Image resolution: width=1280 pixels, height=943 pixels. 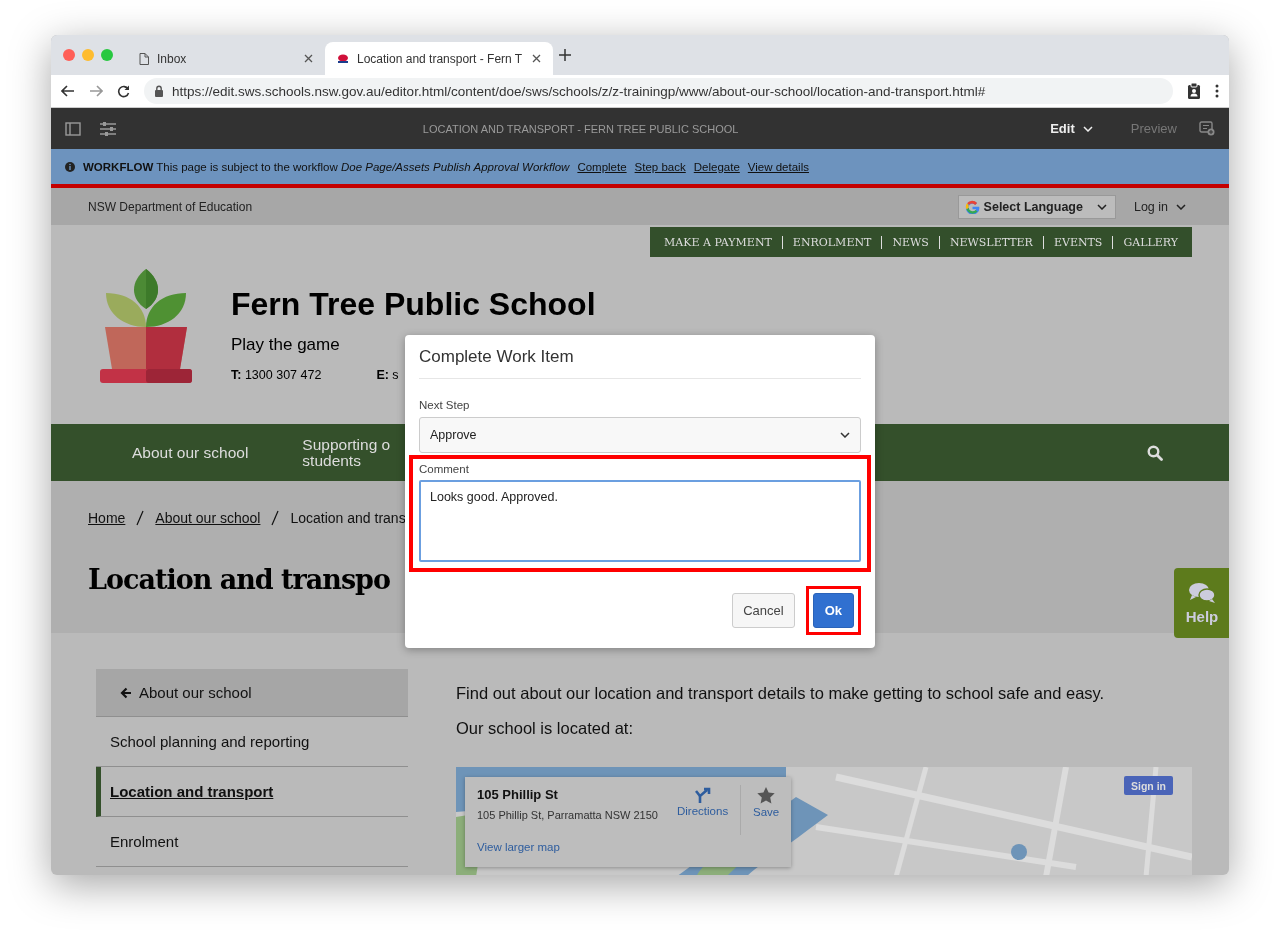 What do you see at coordinates (763, 610) in the screenshot?
I see `cancel-button: Cancel` at bounding box center [763, 610].